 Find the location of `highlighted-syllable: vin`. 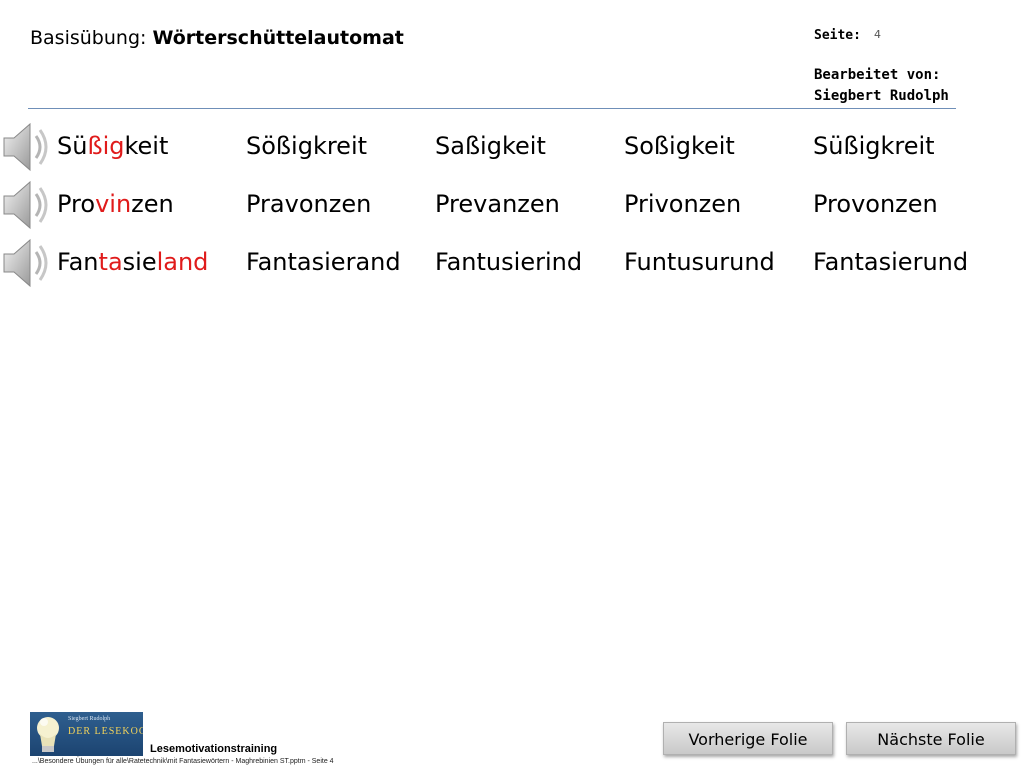

highlighted-syllable: vin is located at coordinates (113, 204).